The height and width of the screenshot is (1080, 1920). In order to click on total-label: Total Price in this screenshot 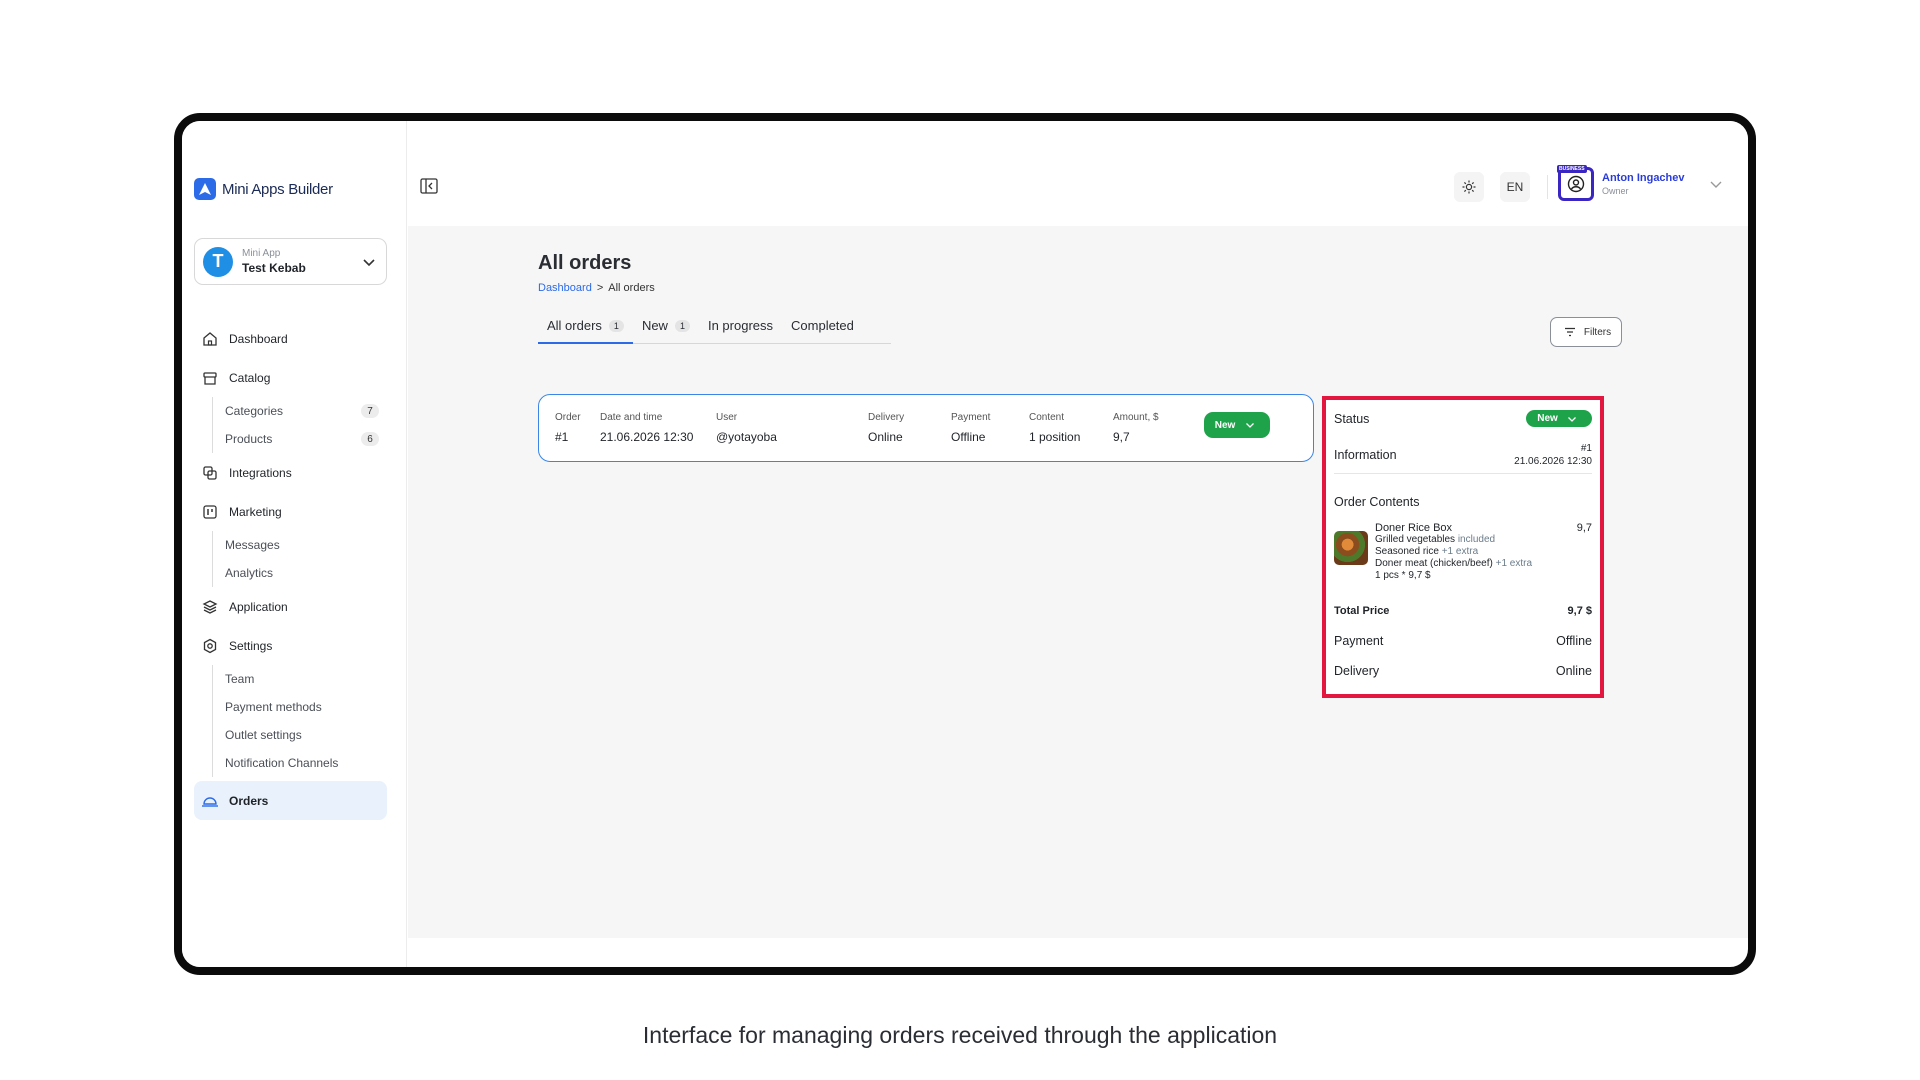, I will do `click(1362, 611)`.